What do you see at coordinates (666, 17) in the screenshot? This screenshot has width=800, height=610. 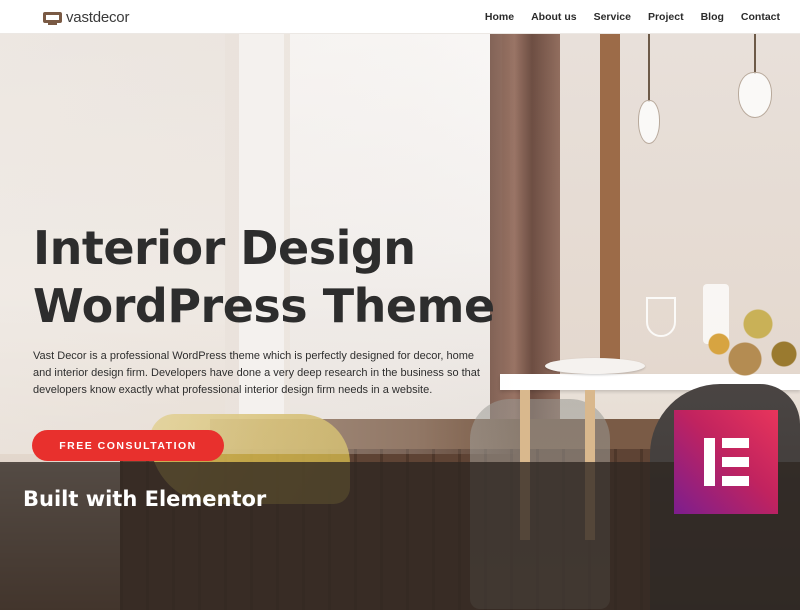 I see `nav-project: Project` at bounding box center [666, 17].